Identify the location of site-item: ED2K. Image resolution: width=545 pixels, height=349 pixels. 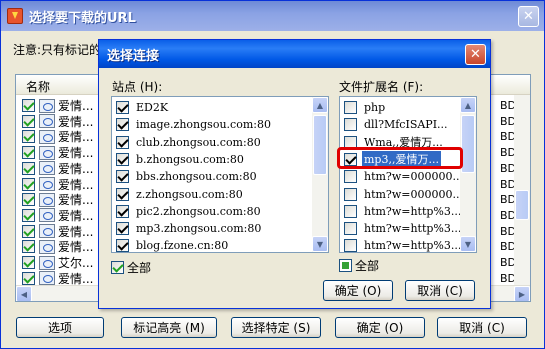
(143, 107).